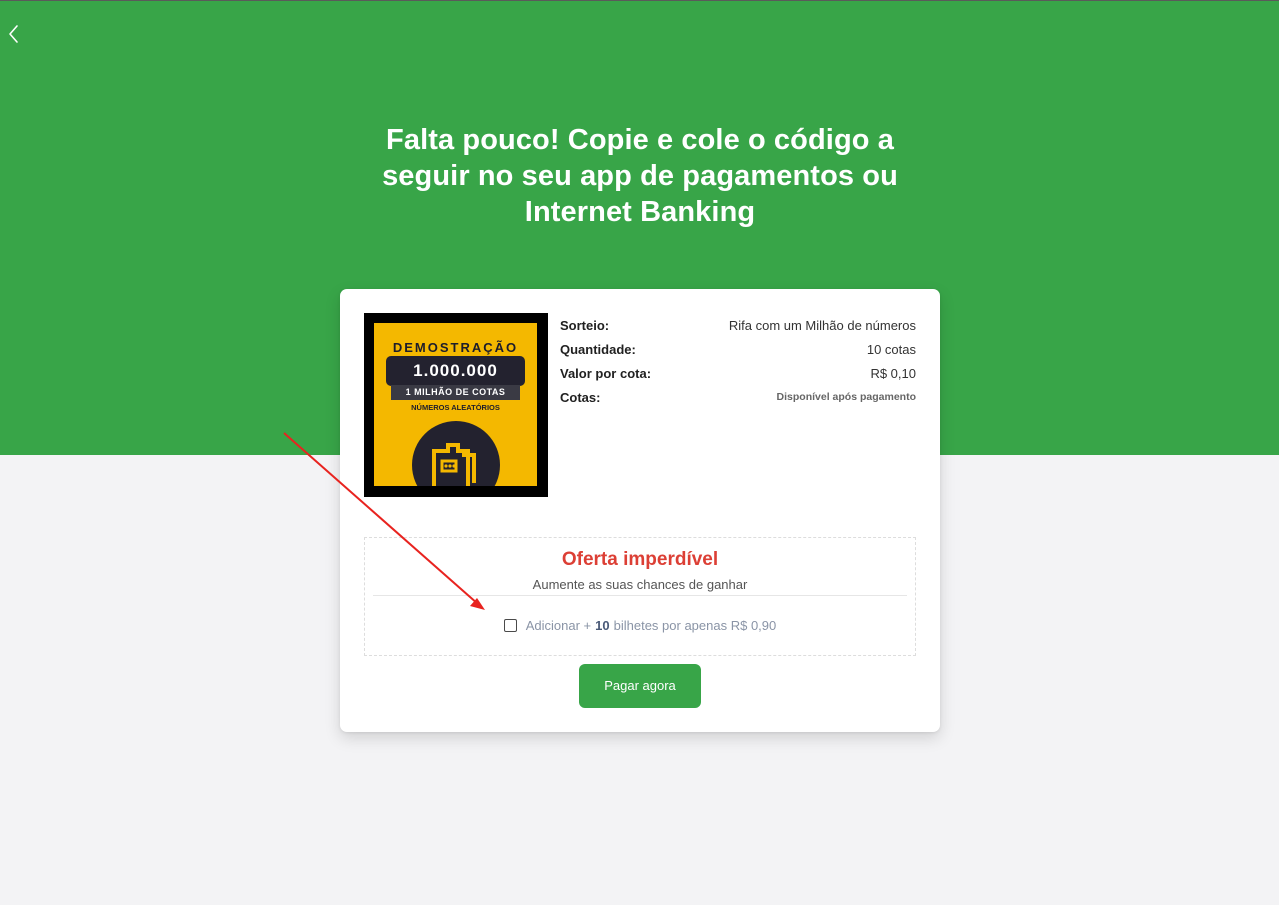 The image size is (1279, 905). What do you see at coordinates (454, 464) in the screenshot?
I see `ticket-icon` at bounding box center [454, 464].